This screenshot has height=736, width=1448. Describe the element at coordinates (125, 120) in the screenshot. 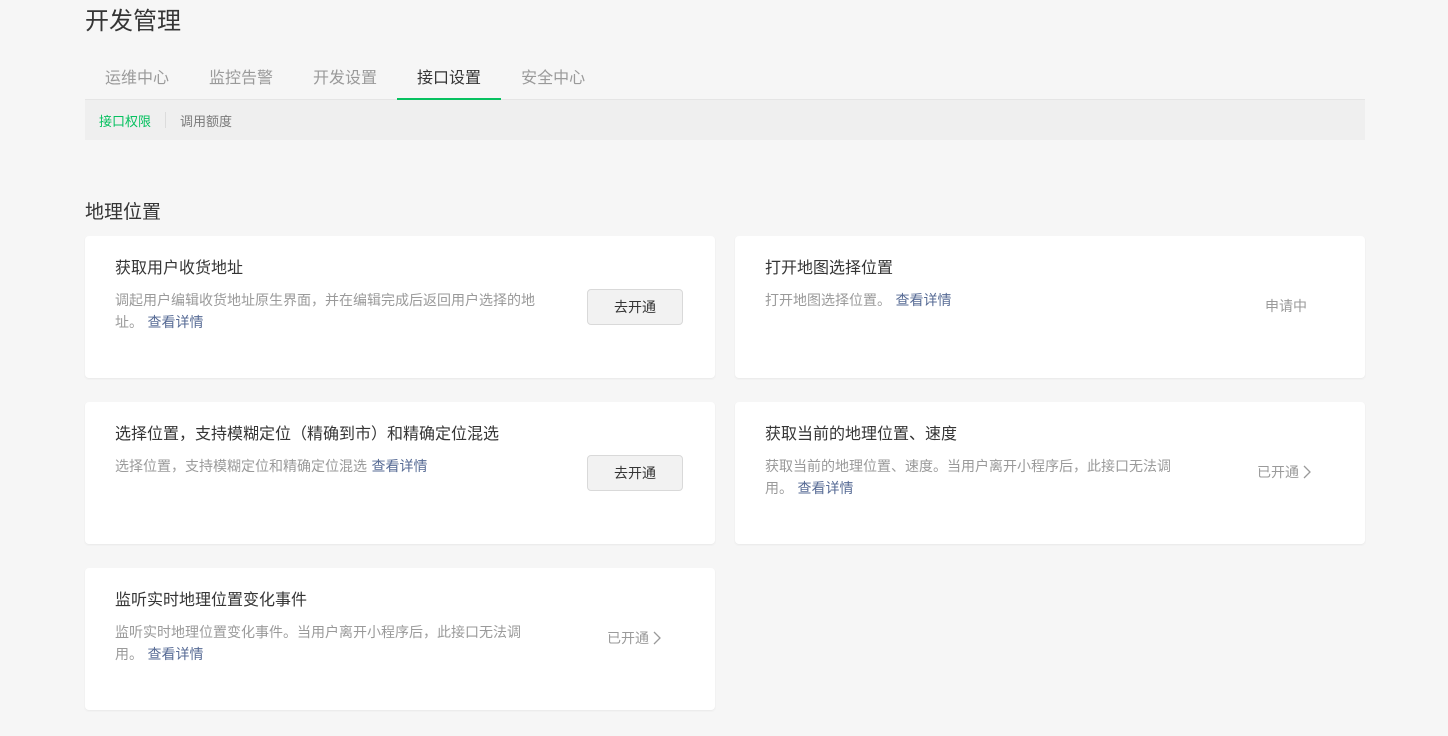

I see `subnav-api-permissions: 接口权限` at that location.